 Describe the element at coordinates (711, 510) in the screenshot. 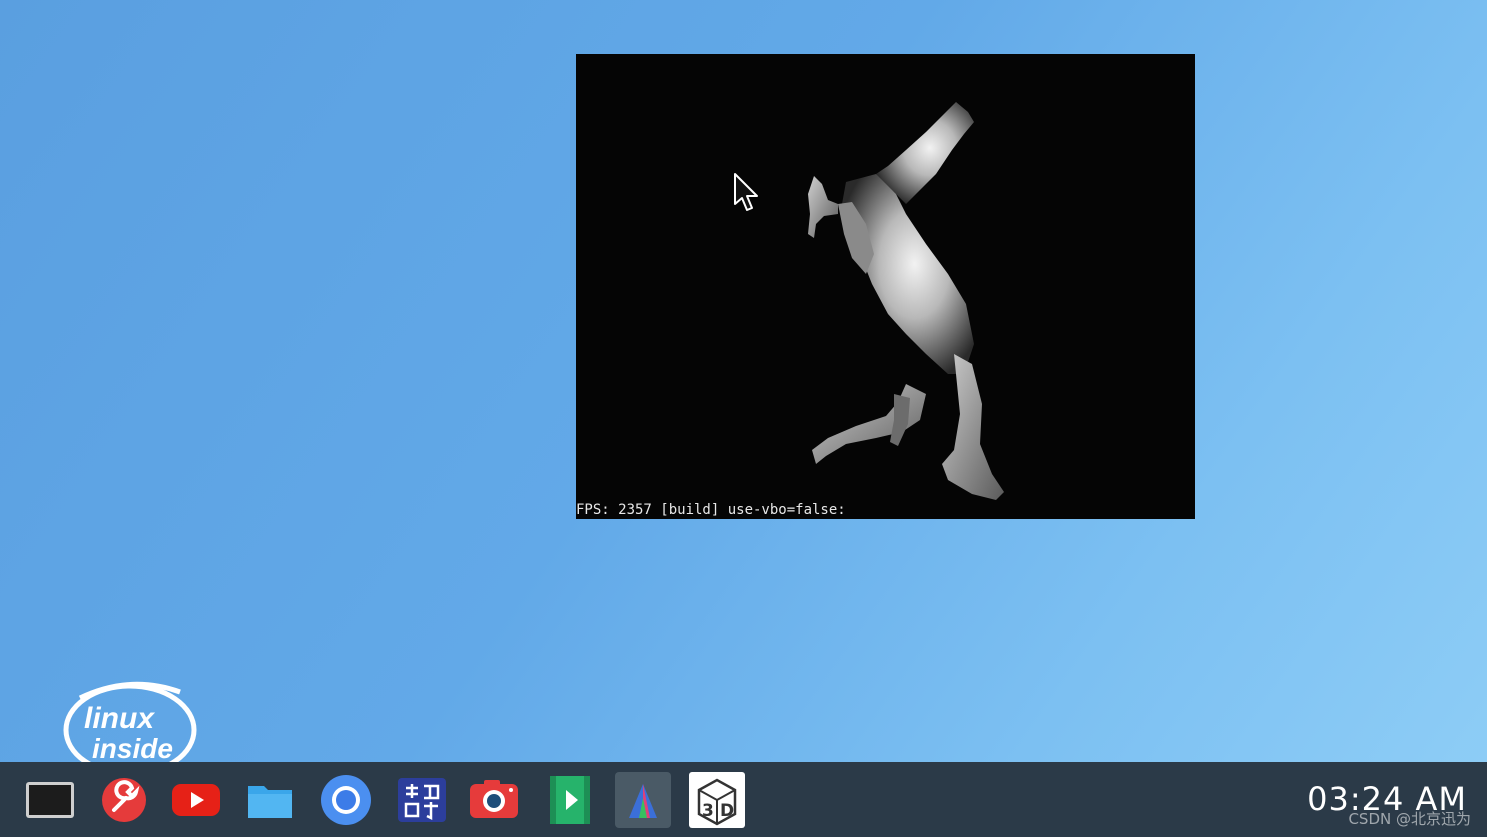

I see `fps-status-text: FPS: 2357 [build] use-vbo=false:` at that location.